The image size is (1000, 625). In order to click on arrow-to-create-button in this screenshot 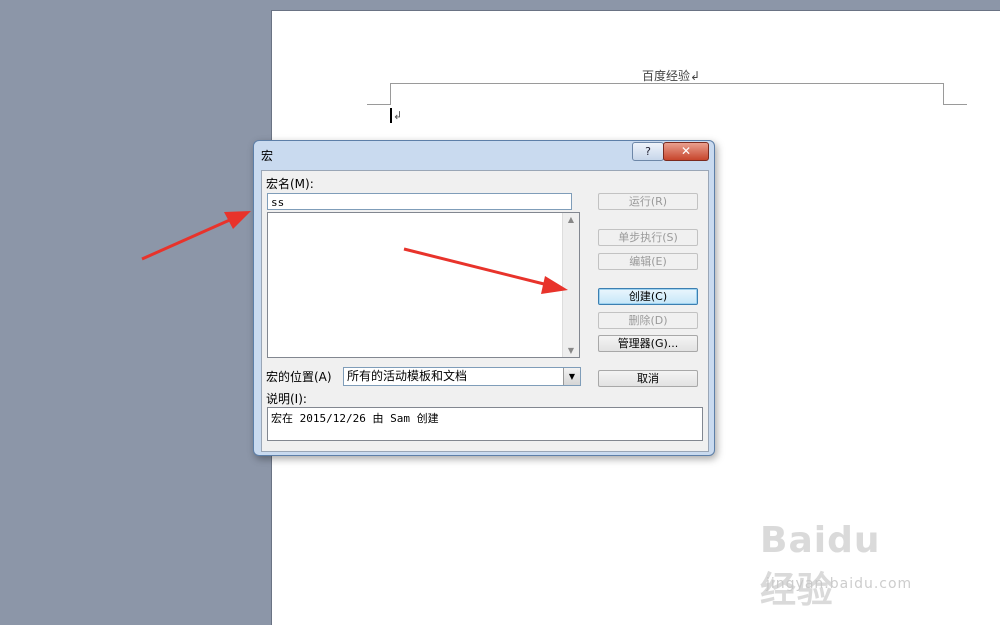, I will do `click(485, 270)`.